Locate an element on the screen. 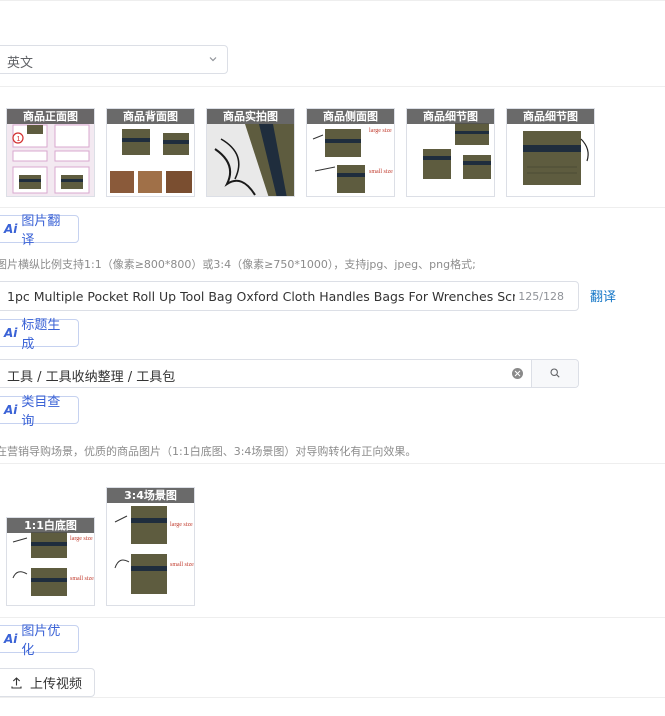 The height and width of the screenshot is (716, 665). clear-icon is located at coordinates (517, 373).